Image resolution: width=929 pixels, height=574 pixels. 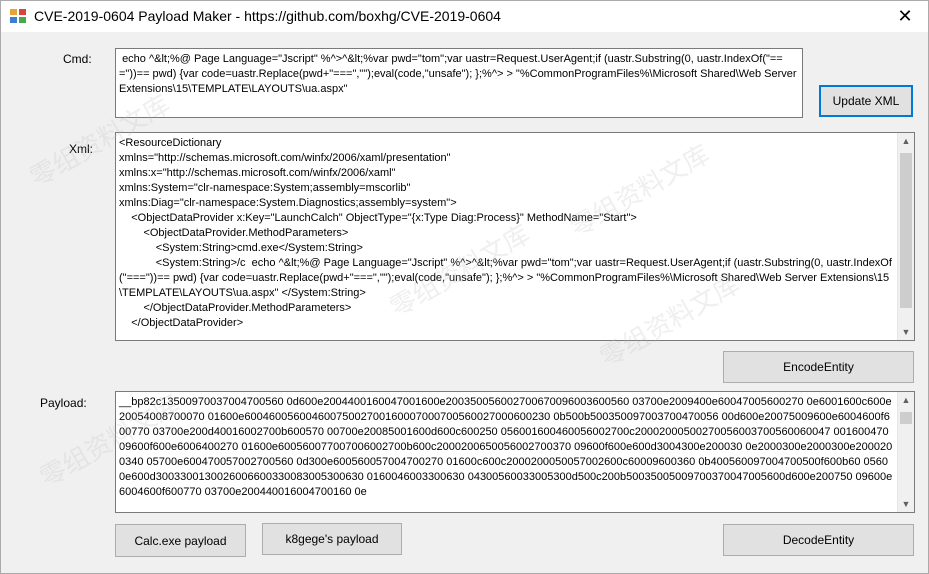 What do you see at coordinates (180, 540) in the screenshot?
I see `calc-payload-button: Calc.exe payload` at bounding box center [180, 540].